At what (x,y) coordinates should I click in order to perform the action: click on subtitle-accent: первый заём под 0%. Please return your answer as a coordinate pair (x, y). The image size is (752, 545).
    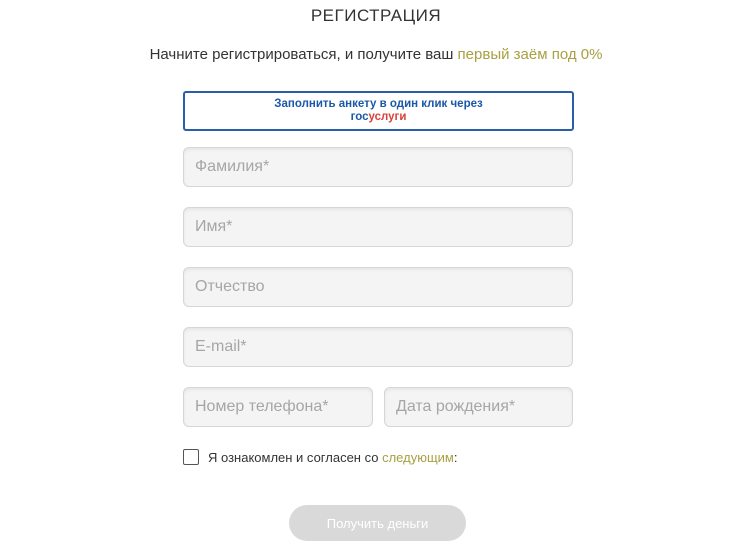
    Looking at the image, I should click on (530, 54).